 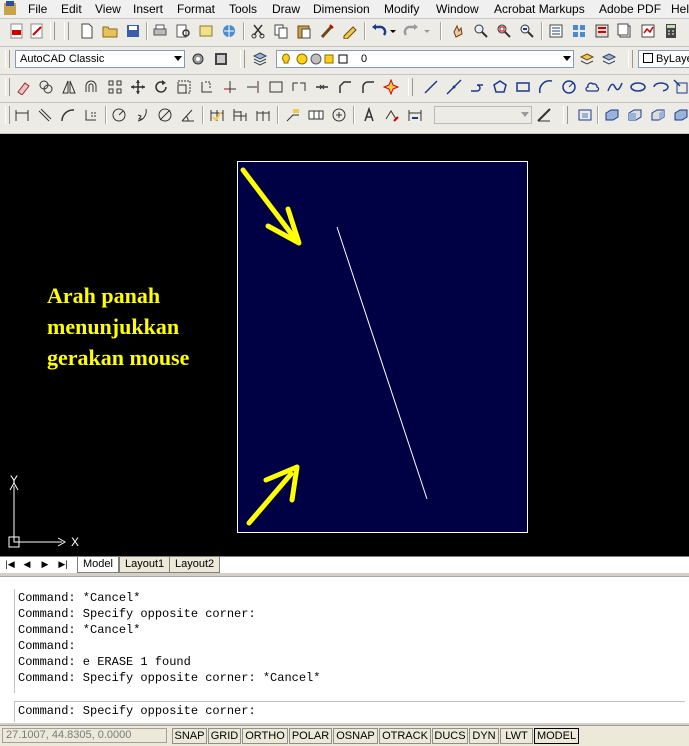 I want to click on selected-line, so click(x=382, y=363).